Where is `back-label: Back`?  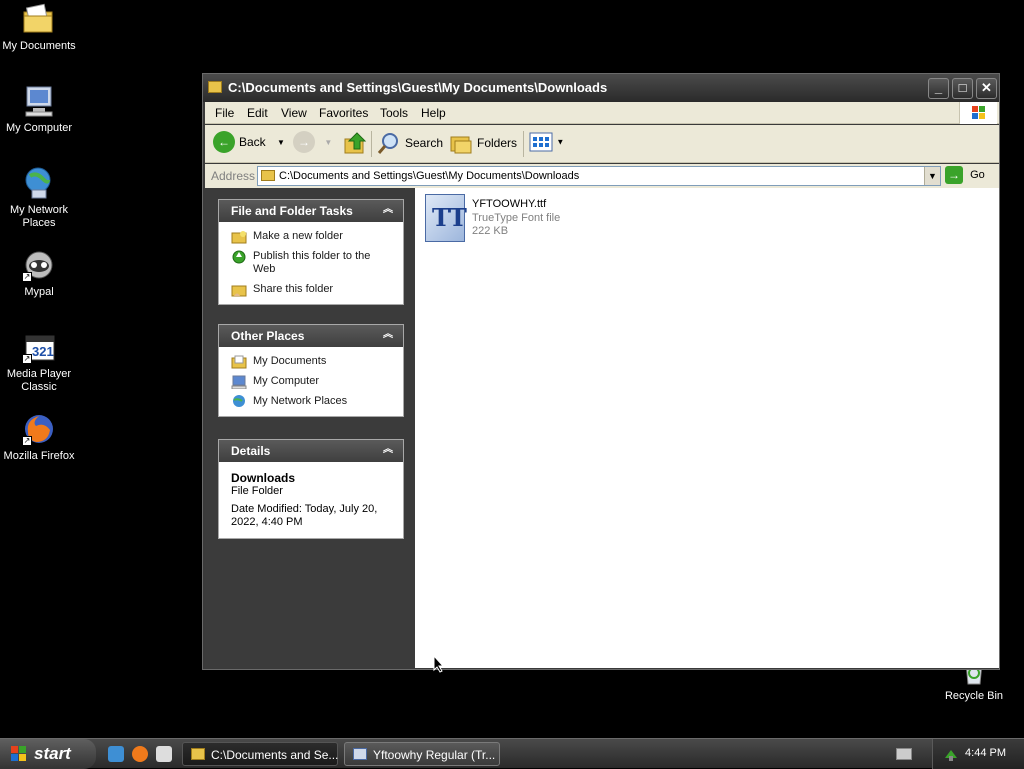 back-label: Back is located at coordinates (252, 142).